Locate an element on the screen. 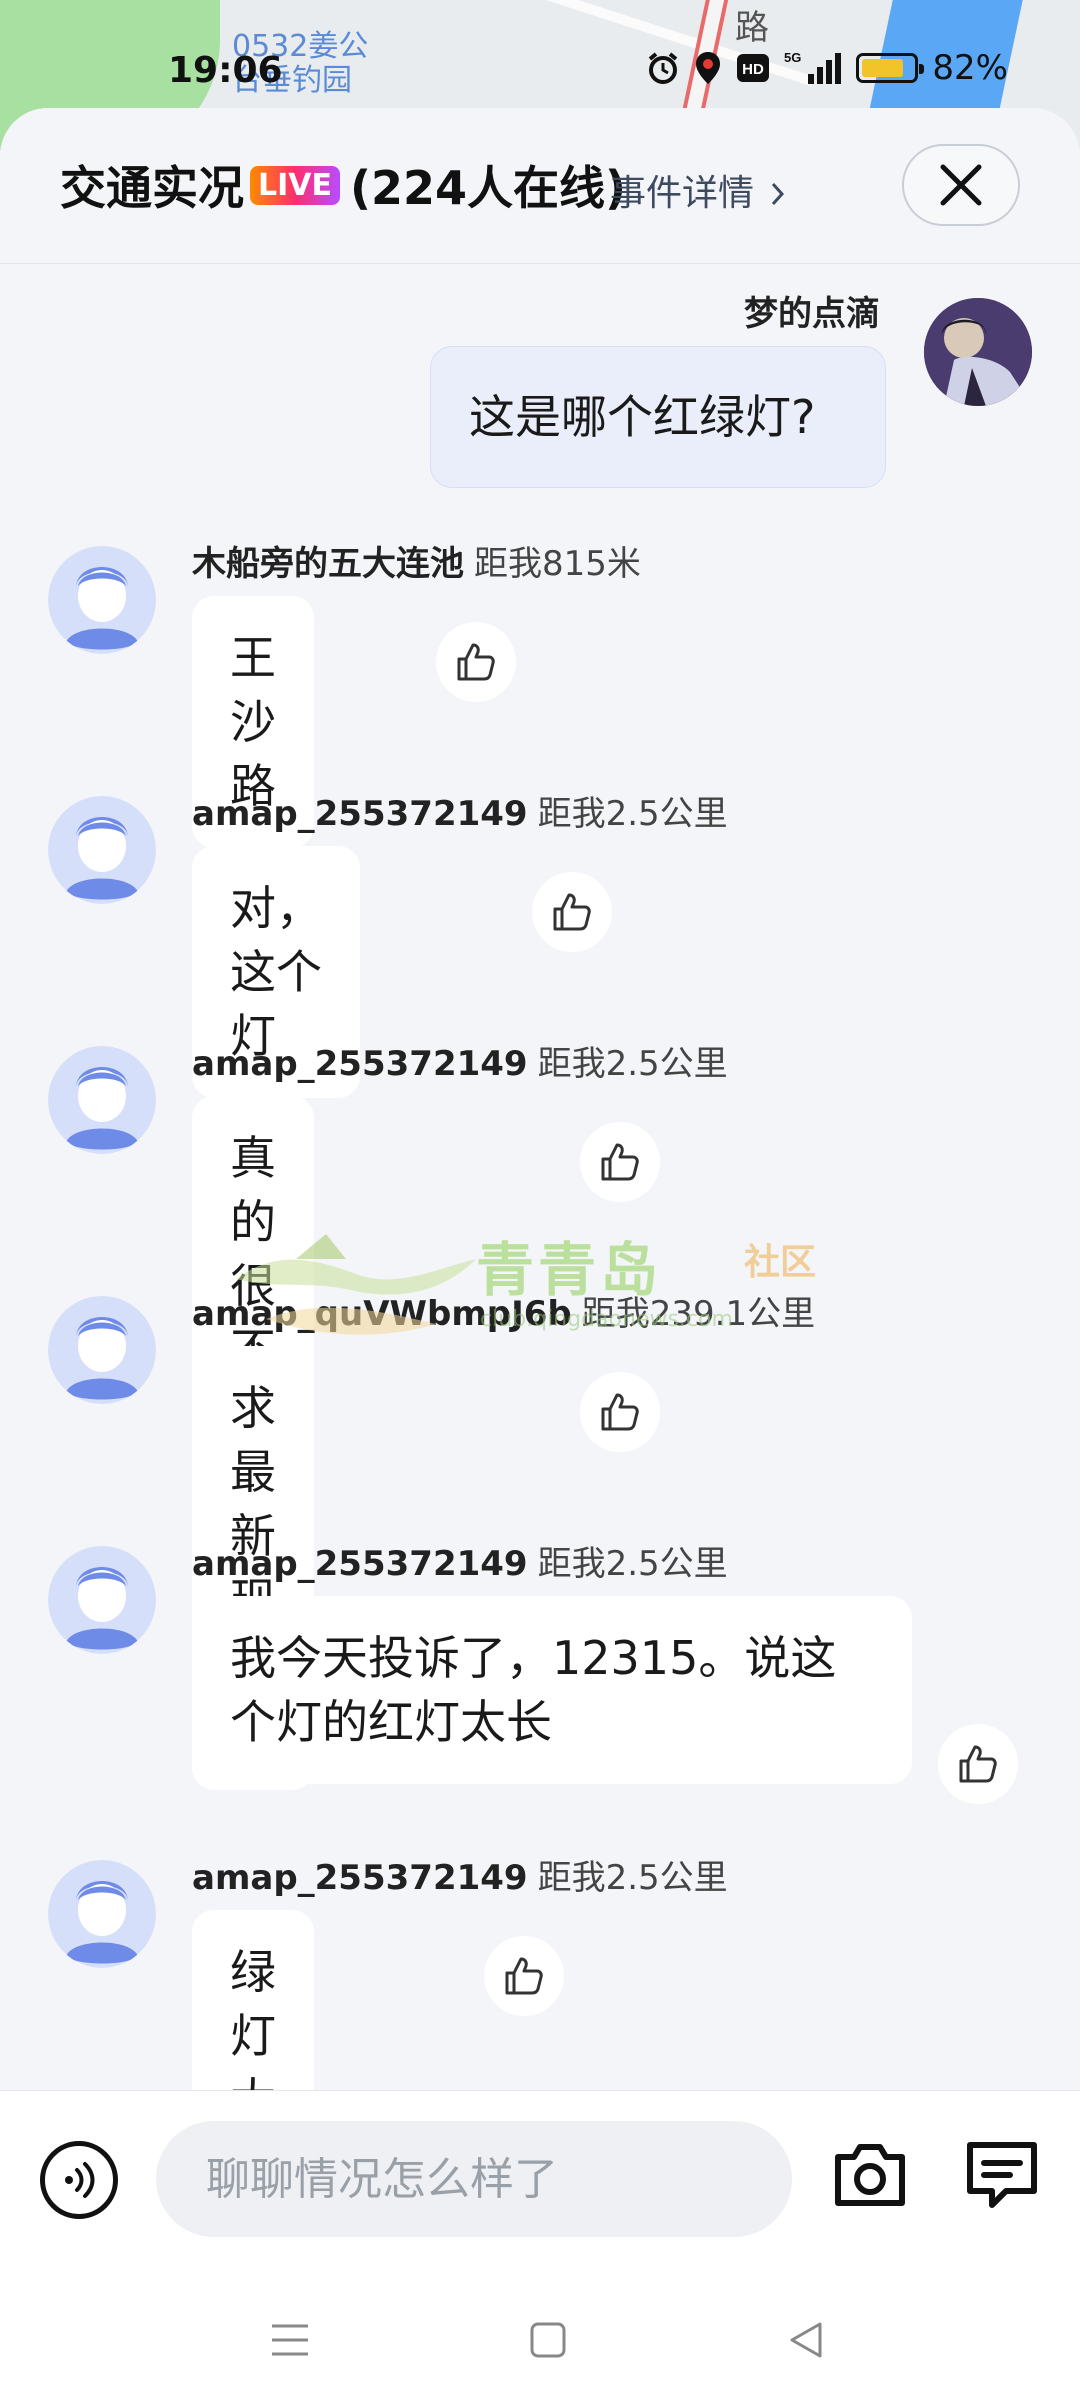 The width and height of the screenshot is (1080, 2400). camera-icon is located at coordinates (870, 2175).